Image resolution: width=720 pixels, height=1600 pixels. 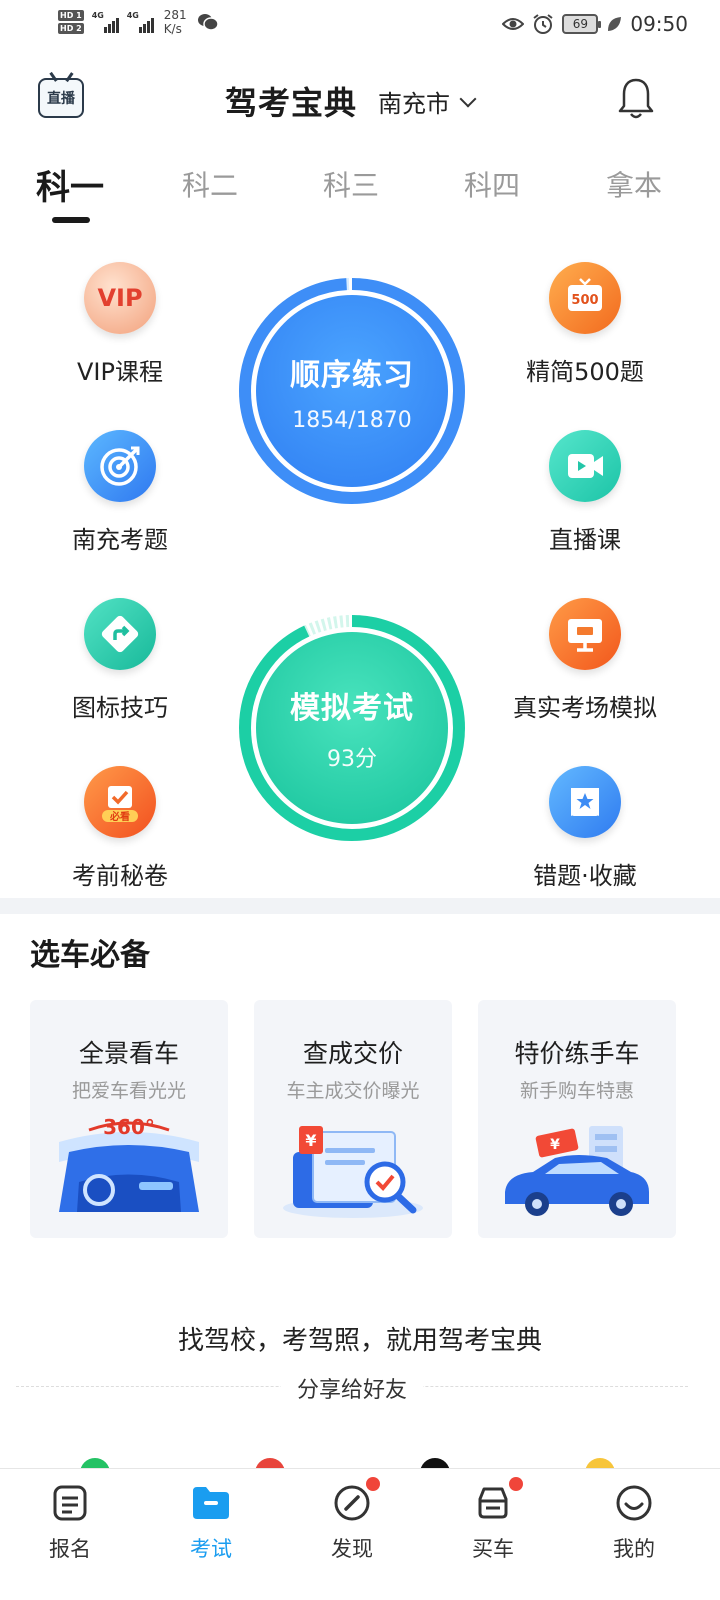 I want to click on video-icon, so click(x=585, y=466).